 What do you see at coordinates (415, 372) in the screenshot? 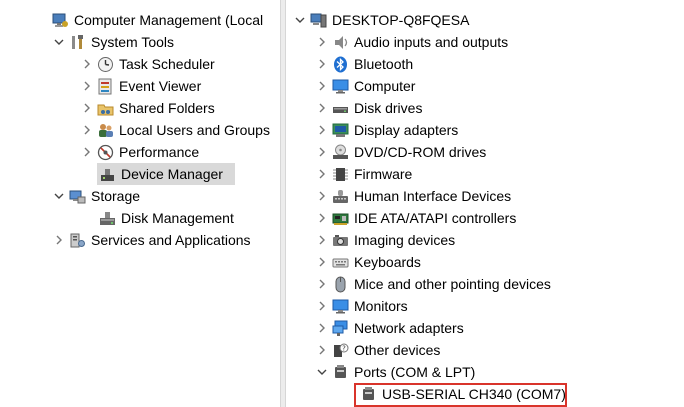
I see `tree-item-label: Ports (COM & LPT)` at bounding box center [415, 372].